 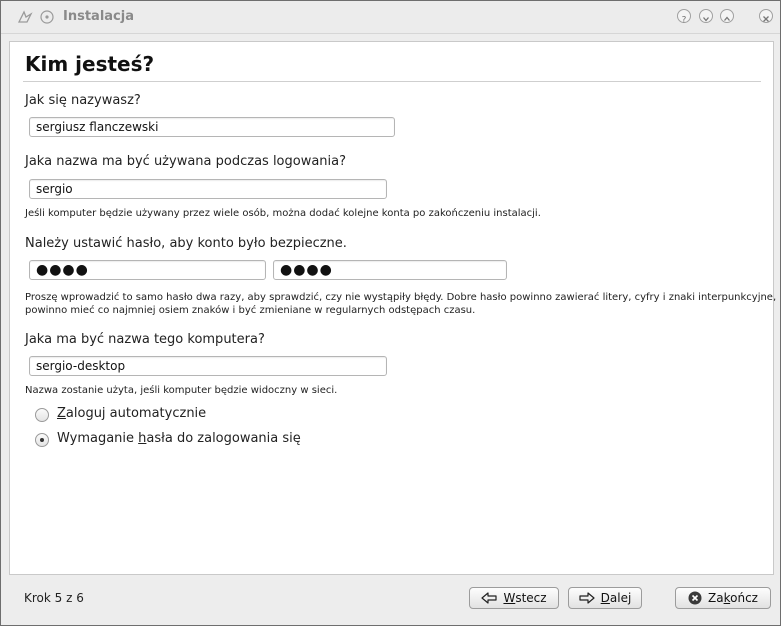 What do you see at coordinates (766, 16) in the screenshot?
I see `close-icon` at bounding box center [766, 16].